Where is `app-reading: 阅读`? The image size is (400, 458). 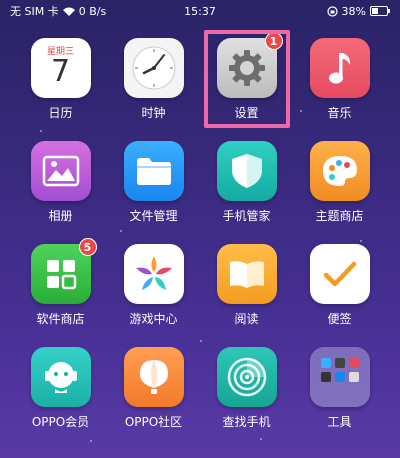
app-reading: 阅读 is located at coordinates (246, 287).